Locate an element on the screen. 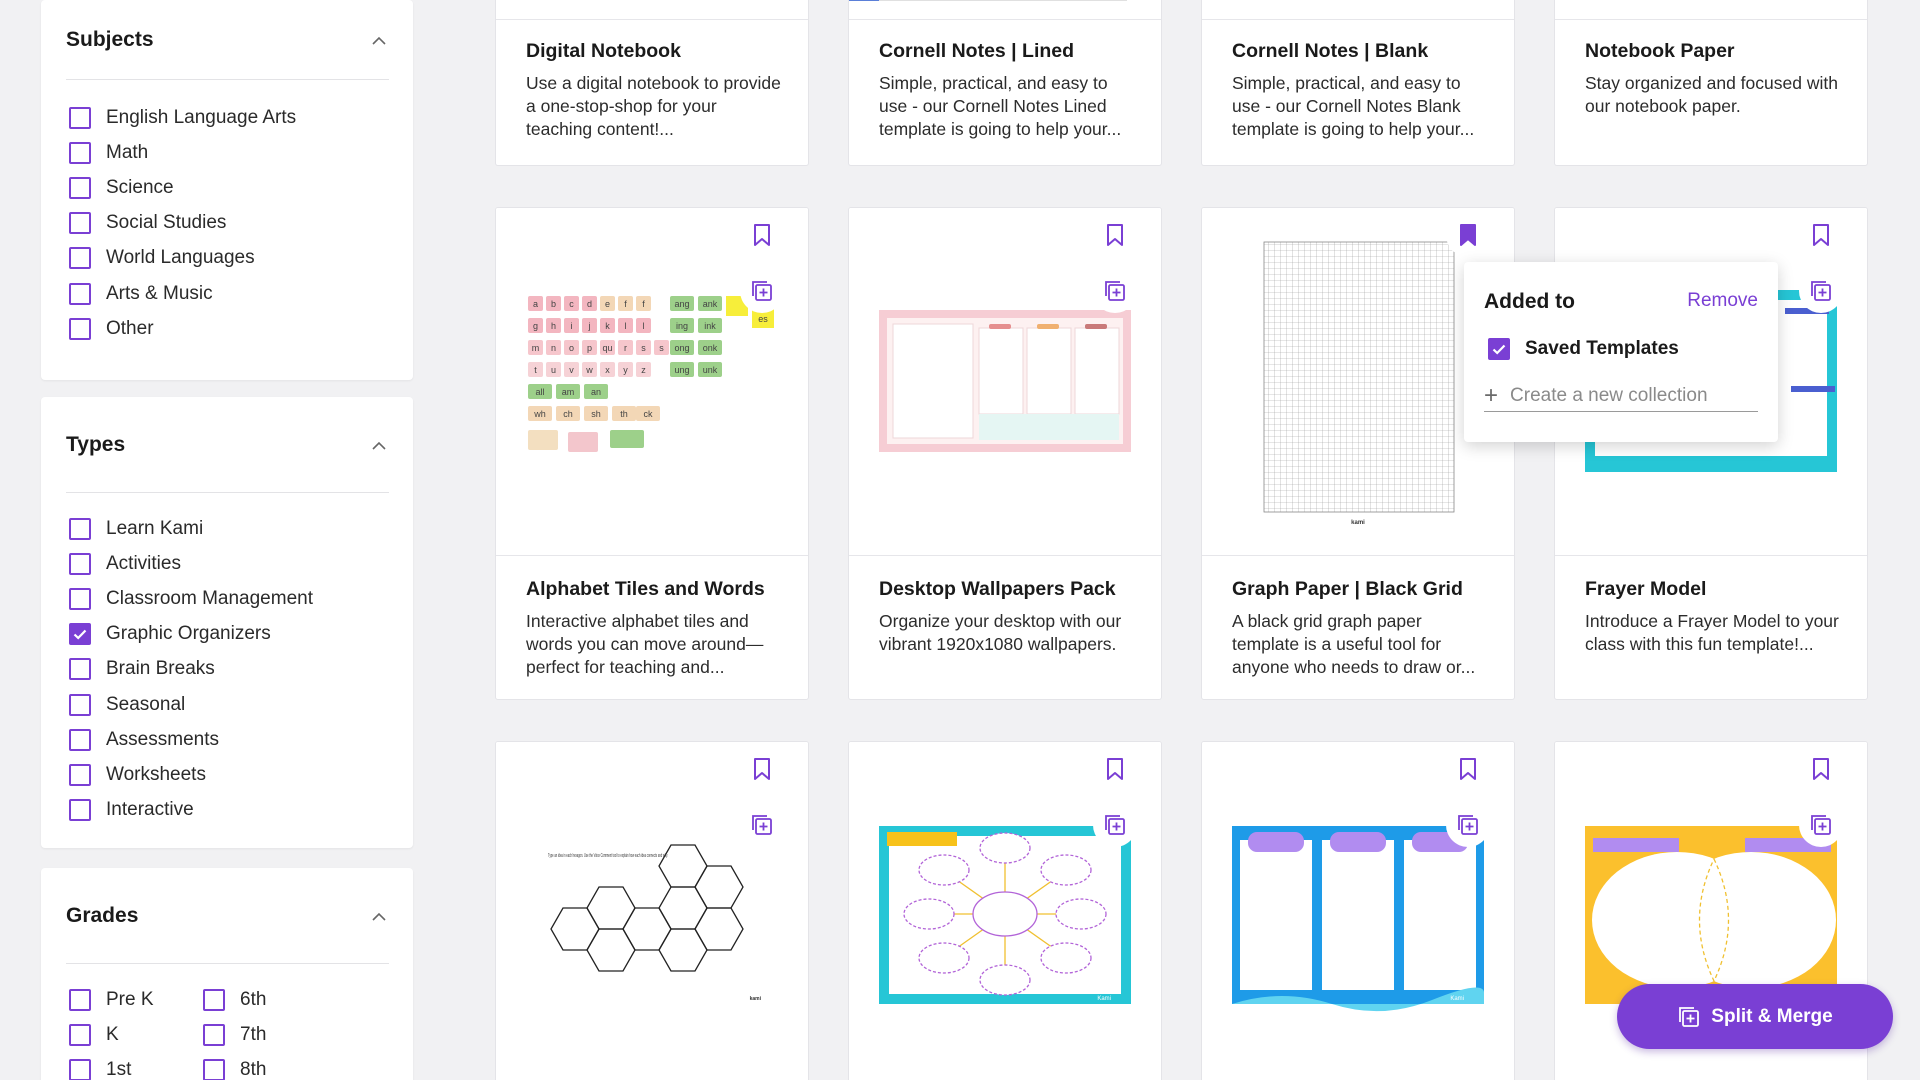 The image size is (1920, 1080). grades-header: Grades is located at coordinates (227, 916).